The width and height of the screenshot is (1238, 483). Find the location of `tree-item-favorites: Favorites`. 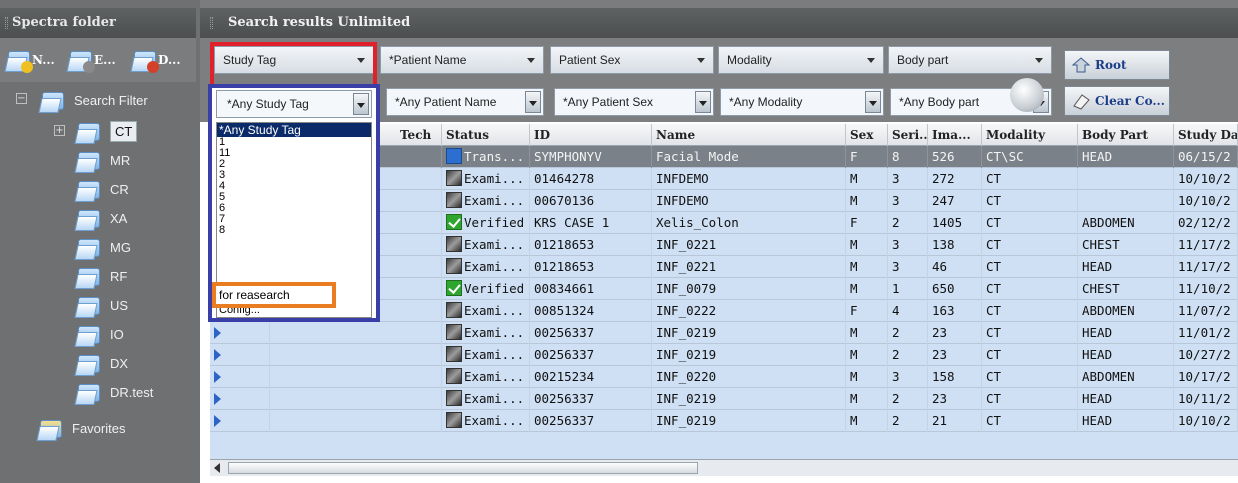

tree-item-favorites: Favorites is located at coordinates (80, 428).